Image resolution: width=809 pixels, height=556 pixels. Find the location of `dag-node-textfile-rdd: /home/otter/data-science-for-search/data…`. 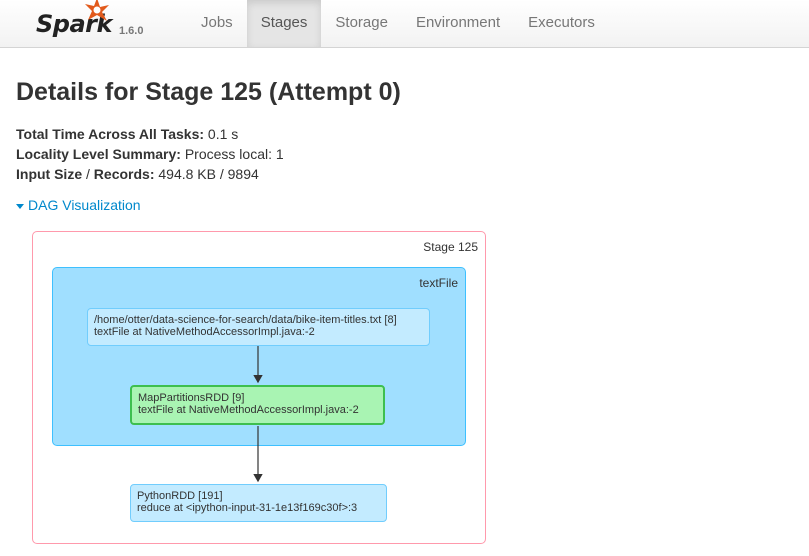

dag-node-textfile-rdd: /home/otter/data-science-for-search/data… is located at coordinates (258, 327).